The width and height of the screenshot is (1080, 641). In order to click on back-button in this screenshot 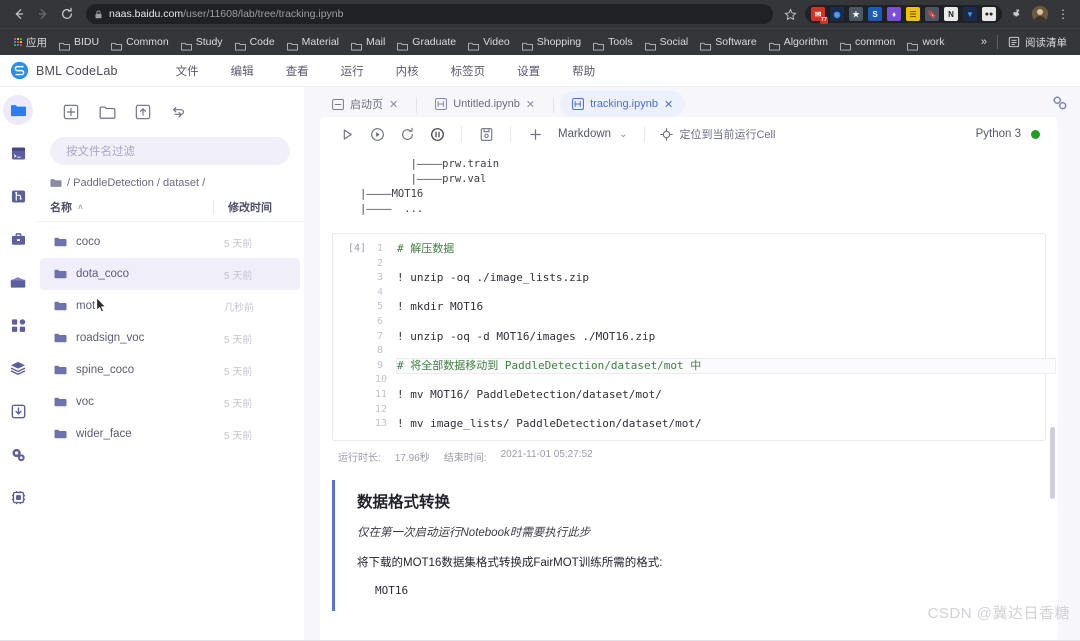, I will do `click(19, 14)`.